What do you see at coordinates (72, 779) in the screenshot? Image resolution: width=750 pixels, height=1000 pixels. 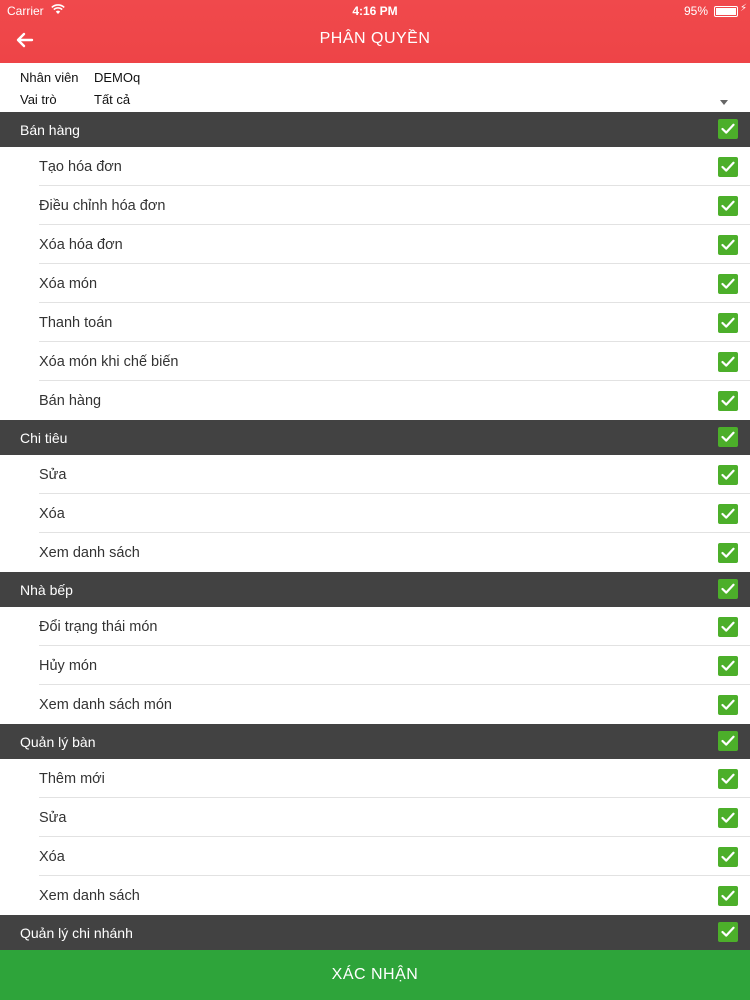 I see `permission-label: Thêm mới` at bounding box center [72, 779].